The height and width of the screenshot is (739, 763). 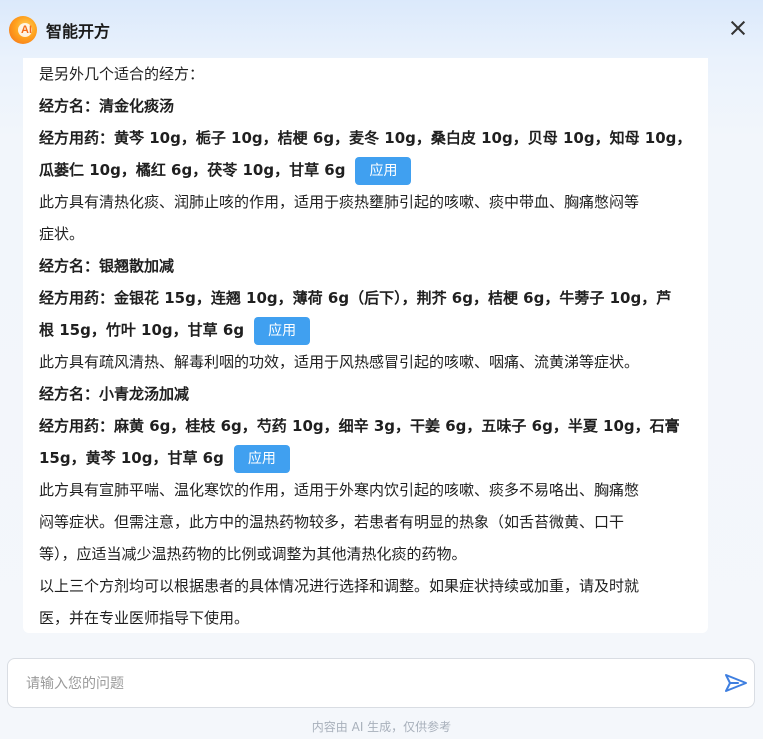 I want to click on description-line: 是另外几个适合的经方：, so click(x=369, y=74).